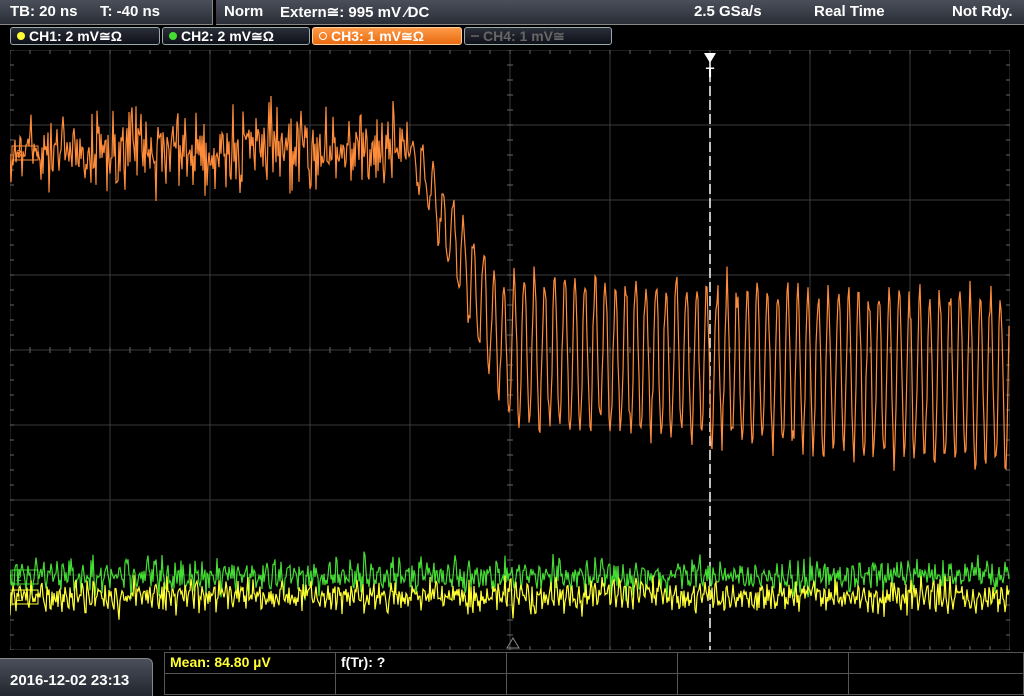  What do you see at coordinates (220, 662) in the screenshot?
I see `mean-measurement: Mean: 84.80 µV` at bounding box center [220, 662].